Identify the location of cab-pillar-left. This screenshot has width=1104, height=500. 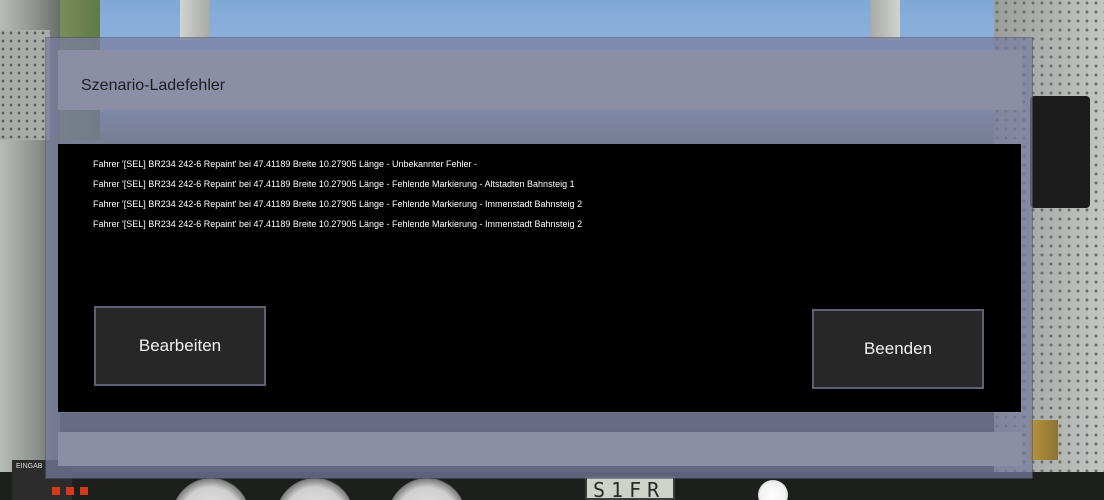
(195, 20).